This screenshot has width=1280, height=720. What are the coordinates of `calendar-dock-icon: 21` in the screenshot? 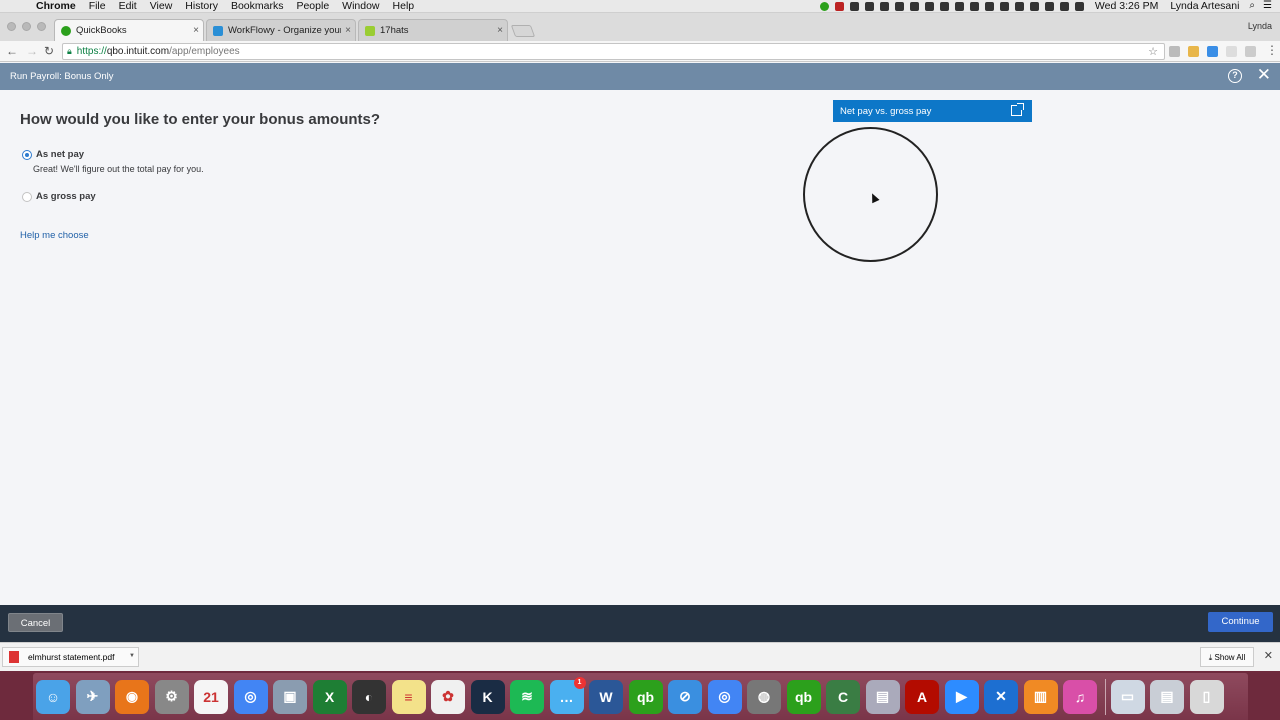 It's located at (211, 696).